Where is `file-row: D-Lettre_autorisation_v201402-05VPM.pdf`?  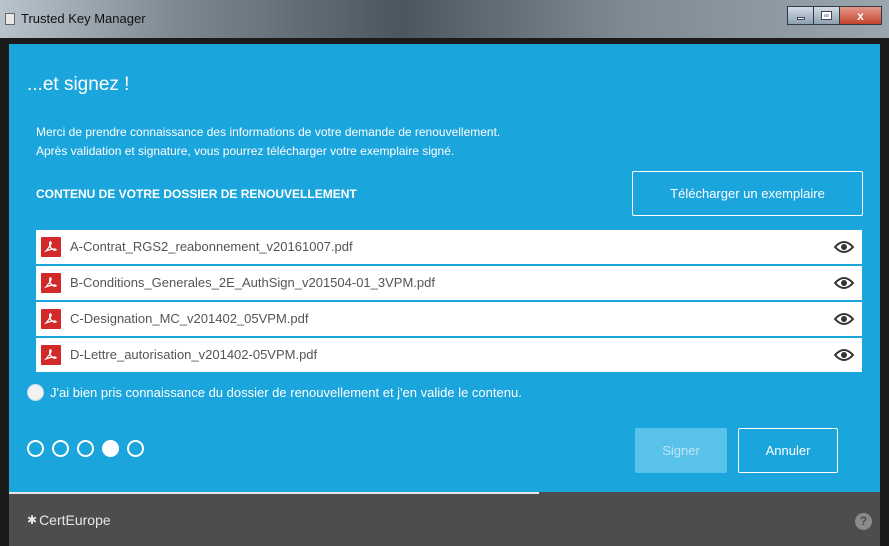
file-row: D-Lettre_autorisation_v201402-05VPM.pdf is located at coordinates (449, 355).